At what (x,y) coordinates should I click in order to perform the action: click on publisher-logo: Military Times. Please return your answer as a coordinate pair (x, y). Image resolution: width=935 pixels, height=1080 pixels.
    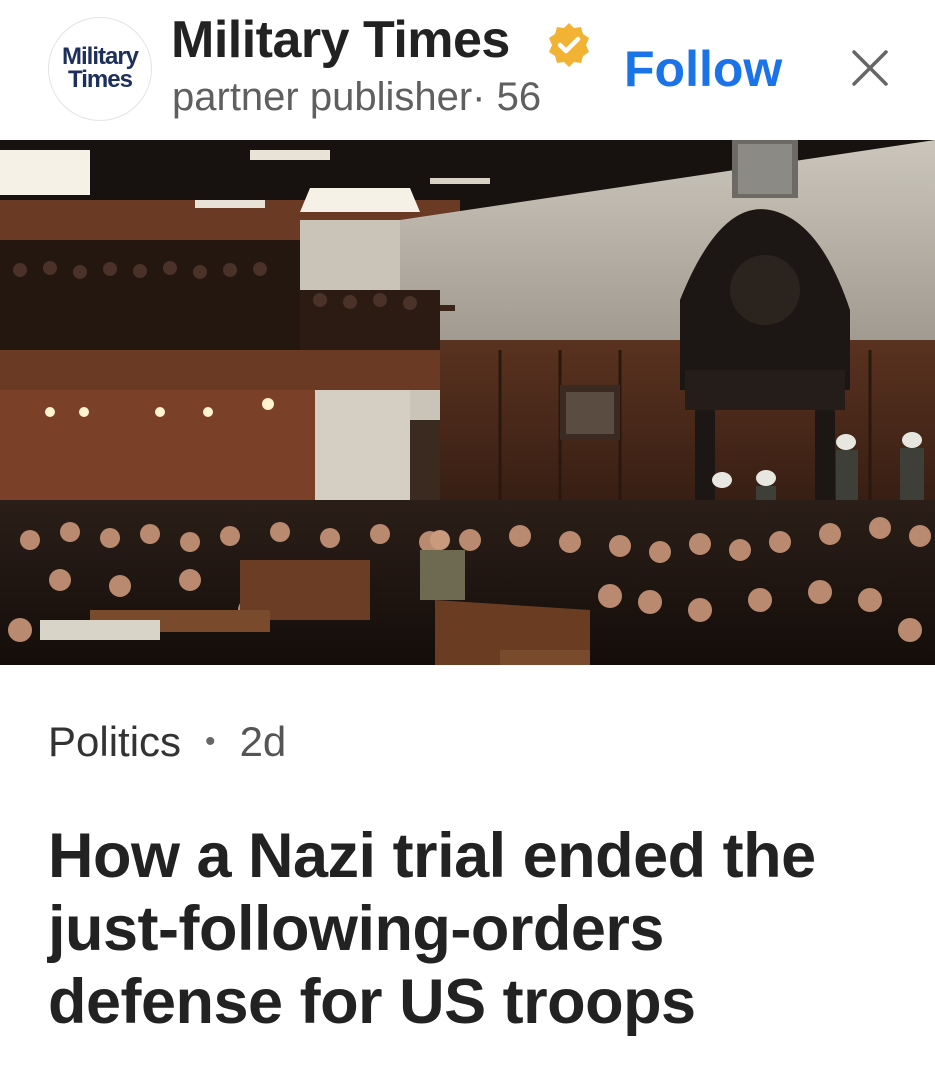
    Looking at the image, I should click on (100, 69).